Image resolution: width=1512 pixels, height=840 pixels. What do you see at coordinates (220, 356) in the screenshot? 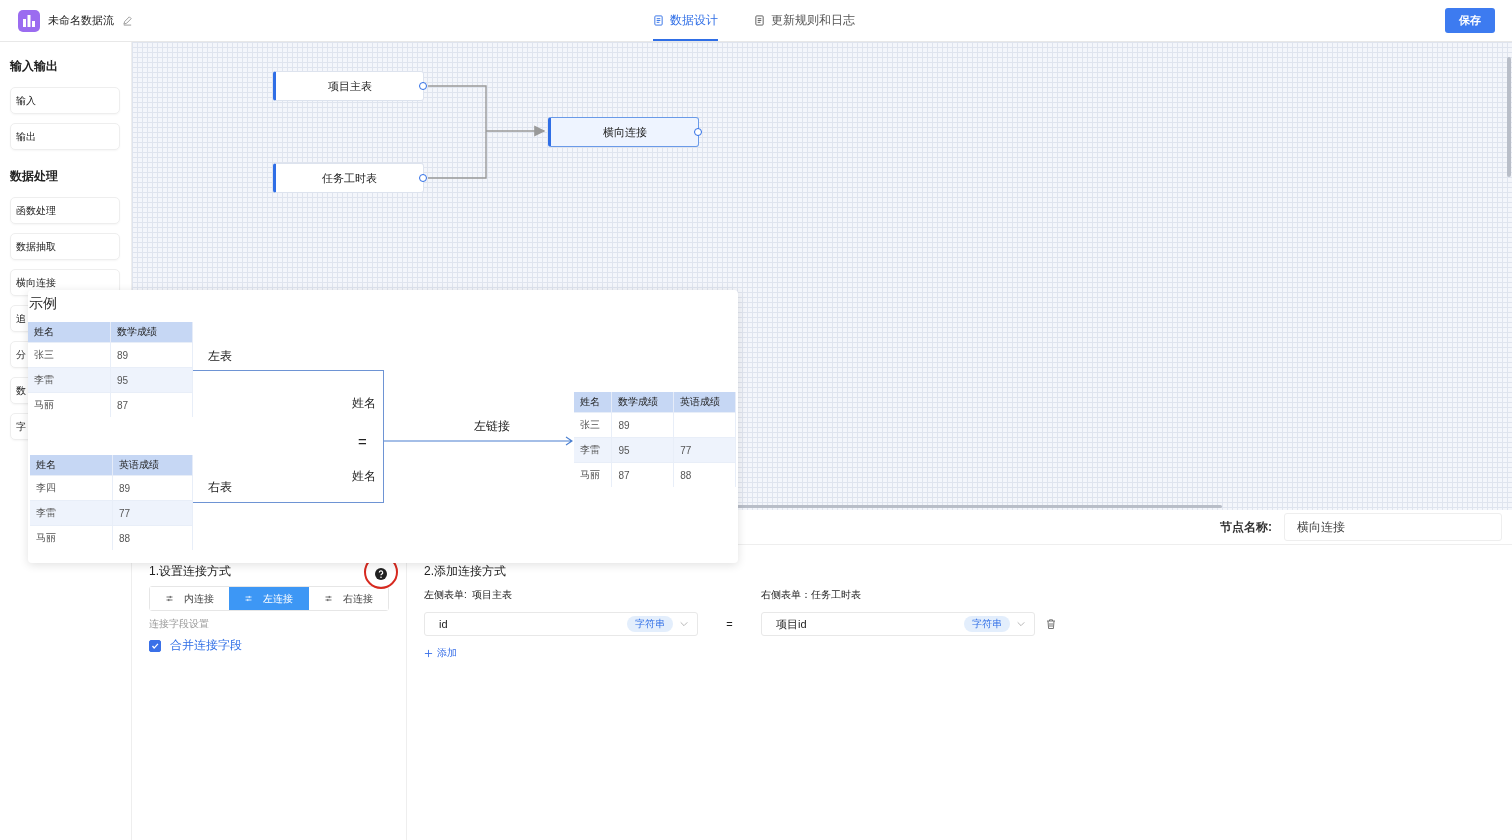
I see `left-table-label: 左表` at bounding box center [220, 356].